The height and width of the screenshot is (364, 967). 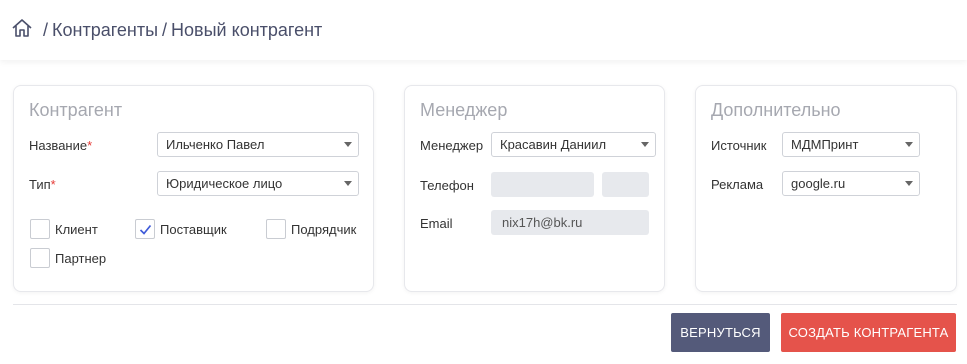 I want to click on manager-select: Красавин Даниил, so click(x=573, y=144).